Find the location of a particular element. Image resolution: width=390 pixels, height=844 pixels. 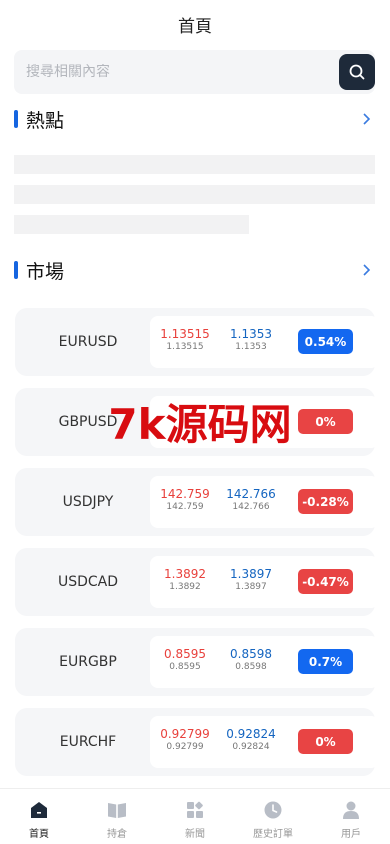

tab-label: 用戶 is located at coordinates (351, 834).